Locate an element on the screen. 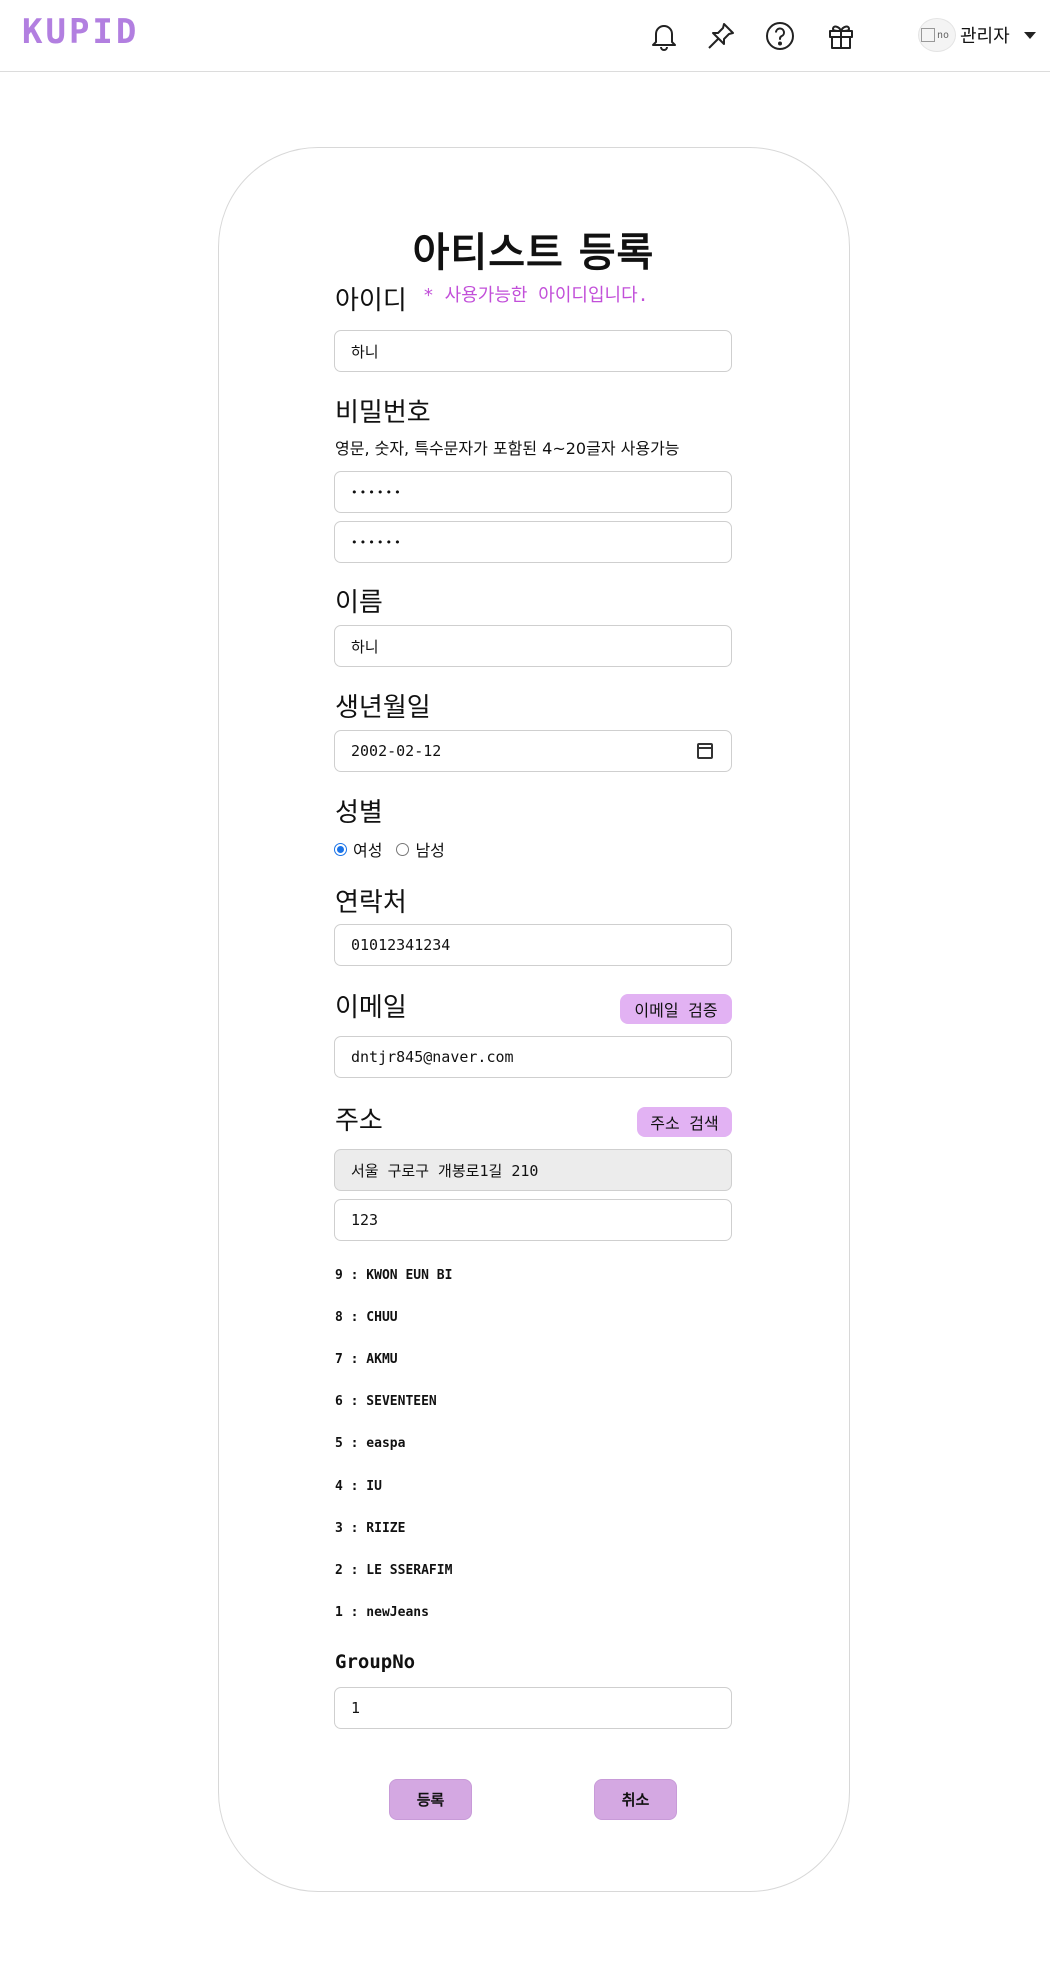  id-field: 하니 is located at coordinates (533, 351).